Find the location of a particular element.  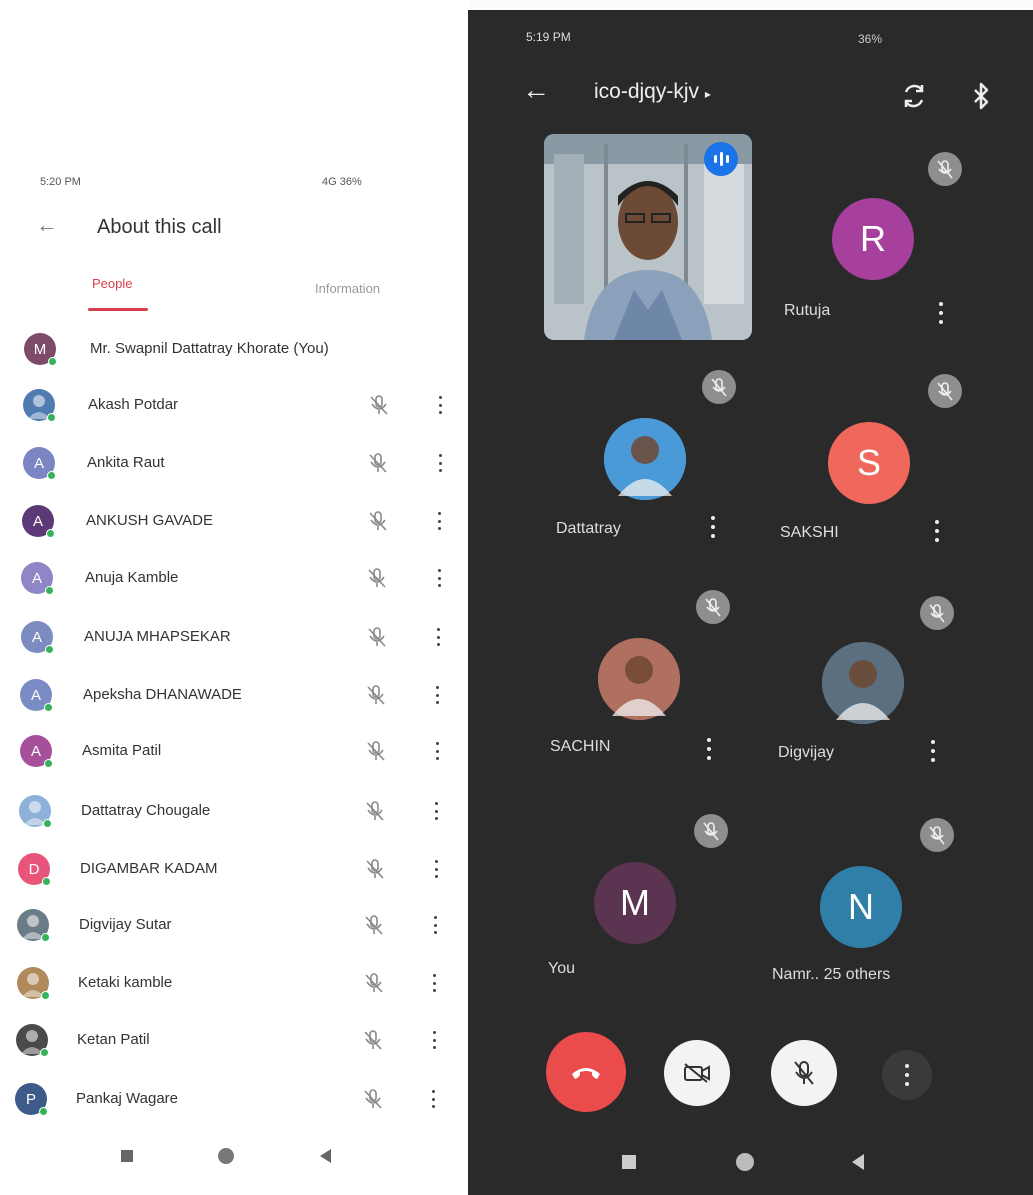

participant-row: Dattatray Chougale is located at coordinates (235, 811).